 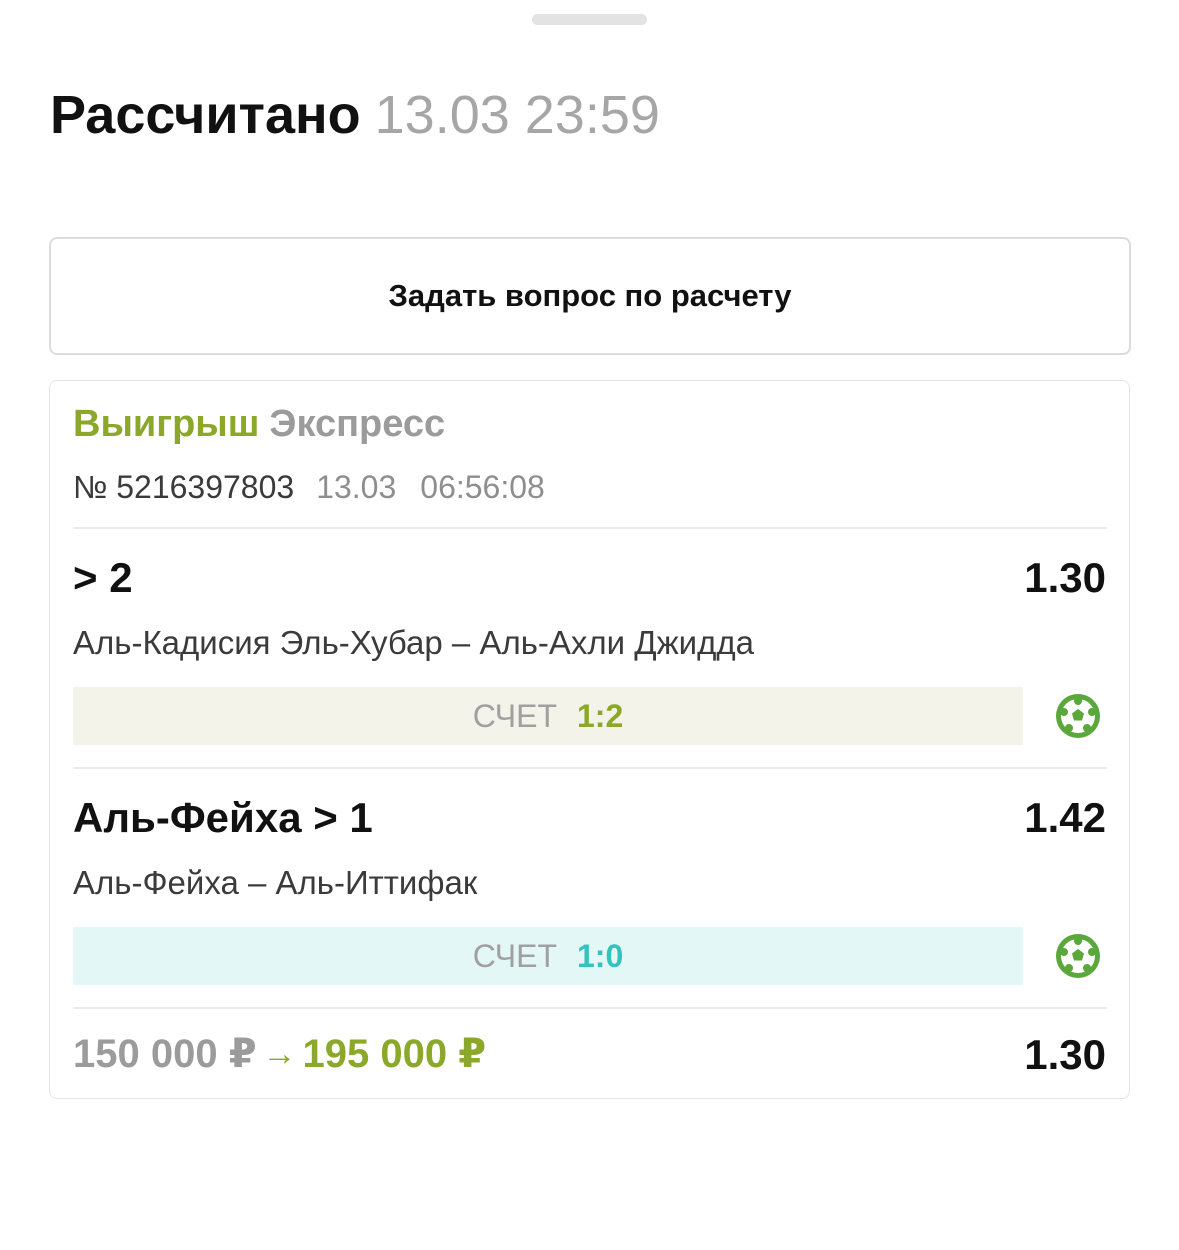 I want to click on payout-amount: 195 000 ₽, so click(x=394, y=1054).